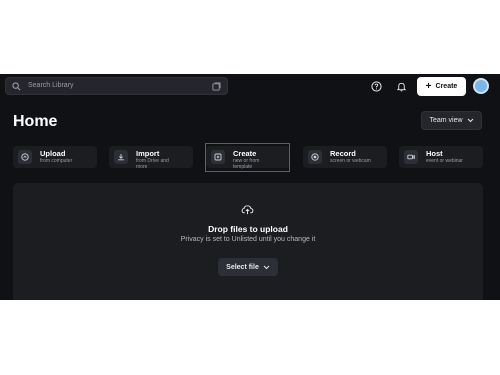  I want to click on action-label: Host, so click(434, 153).